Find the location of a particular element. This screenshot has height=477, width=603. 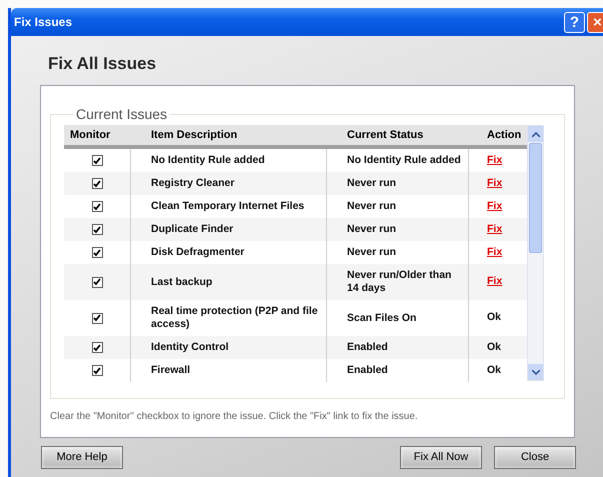

dialog-button: Close is located at coordinates (535, 457).